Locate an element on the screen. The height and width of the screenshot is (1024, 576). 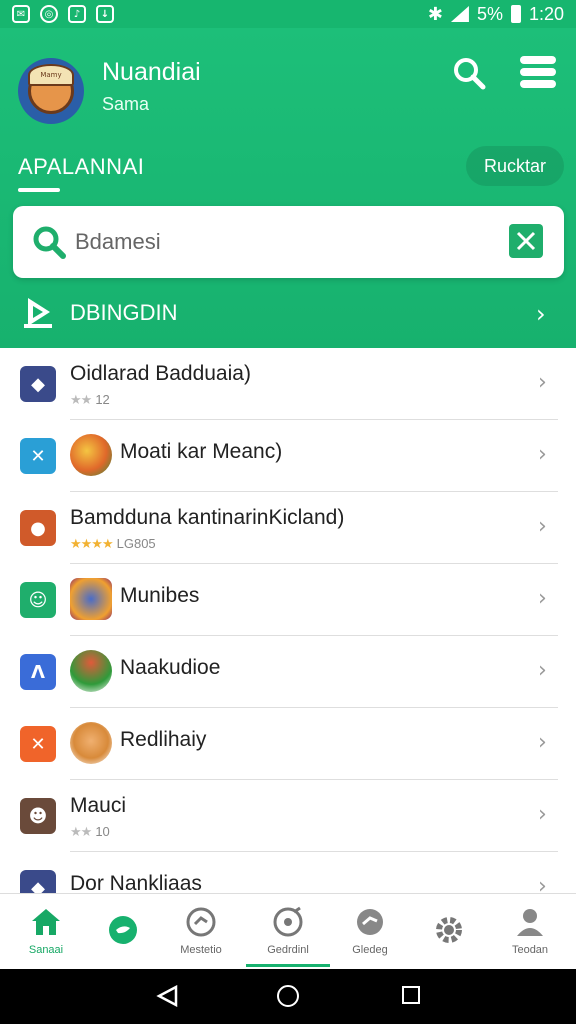
list-item: ☺ Munibes › is located at coordinates (288, 600).